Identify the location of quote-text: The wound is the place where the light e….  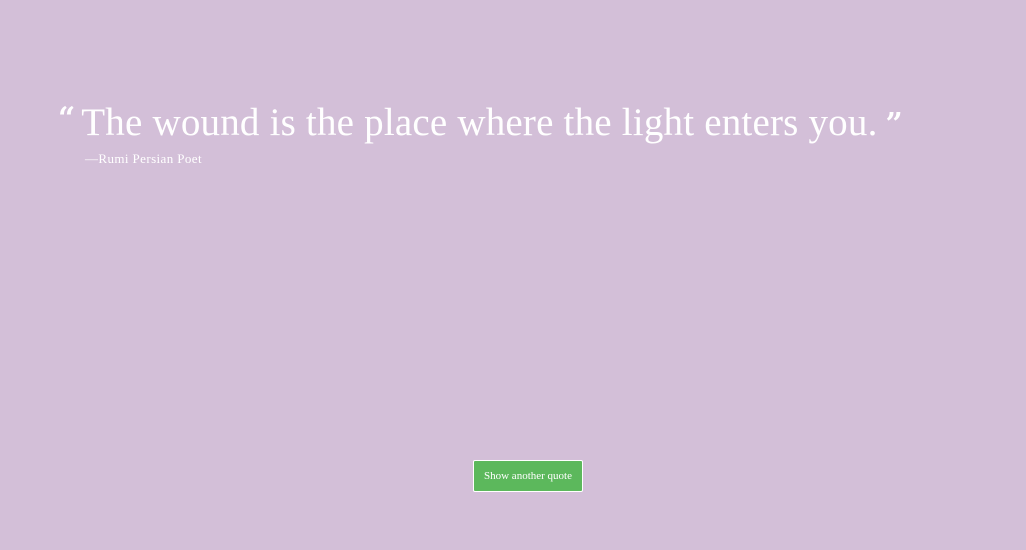
(479, 122).